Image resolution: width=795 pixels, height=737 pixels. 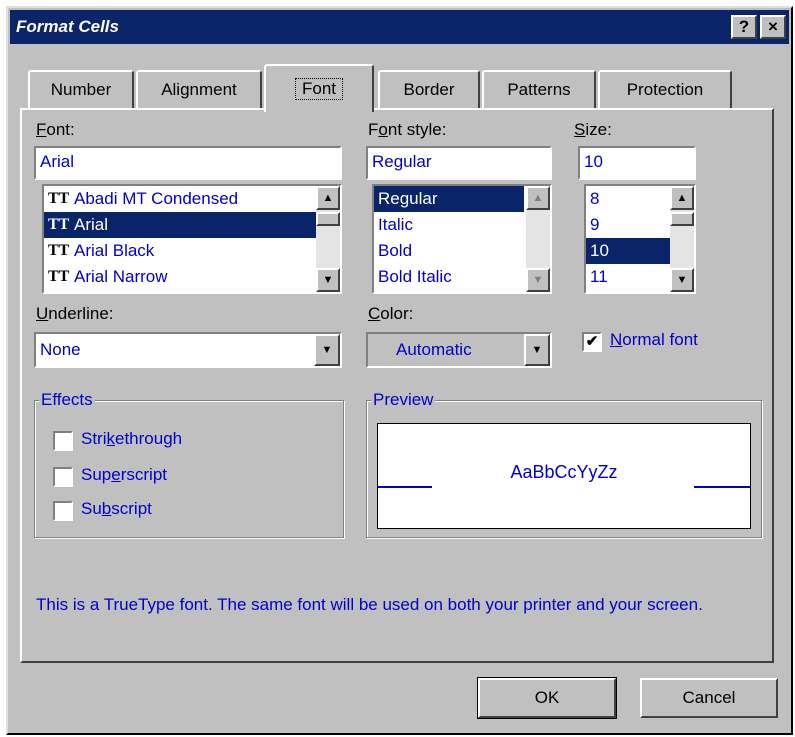 What do you see at coordinates (564, 472) in the screenshot?
I see `preview-sample-text: AaBbCcYyZz` at bounding box center [564, 472].